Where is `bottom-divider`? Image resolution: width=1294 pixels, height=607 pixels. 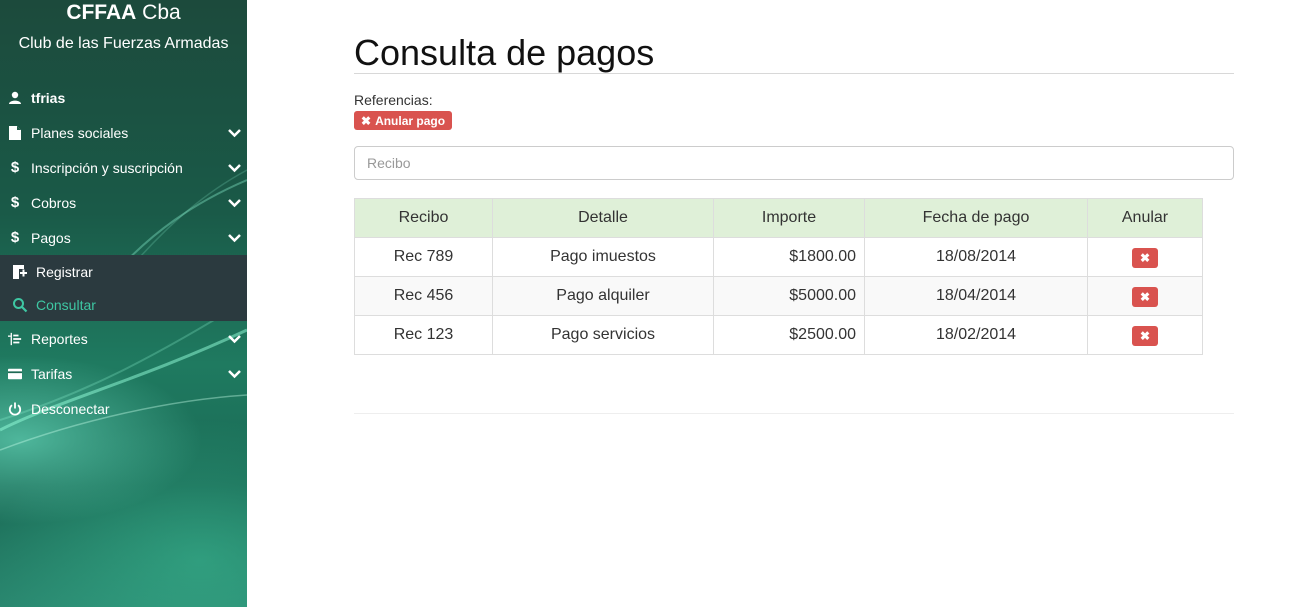 bottom-divider is located at coordinates (794, 413).